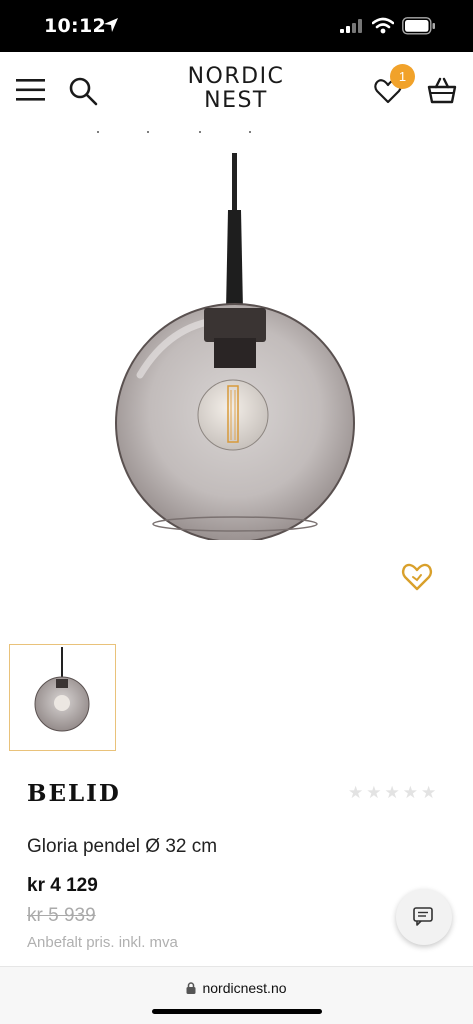 The width and height of the screenshot is (473, 1024). I want to click on lock-icon, so click(191, 989).